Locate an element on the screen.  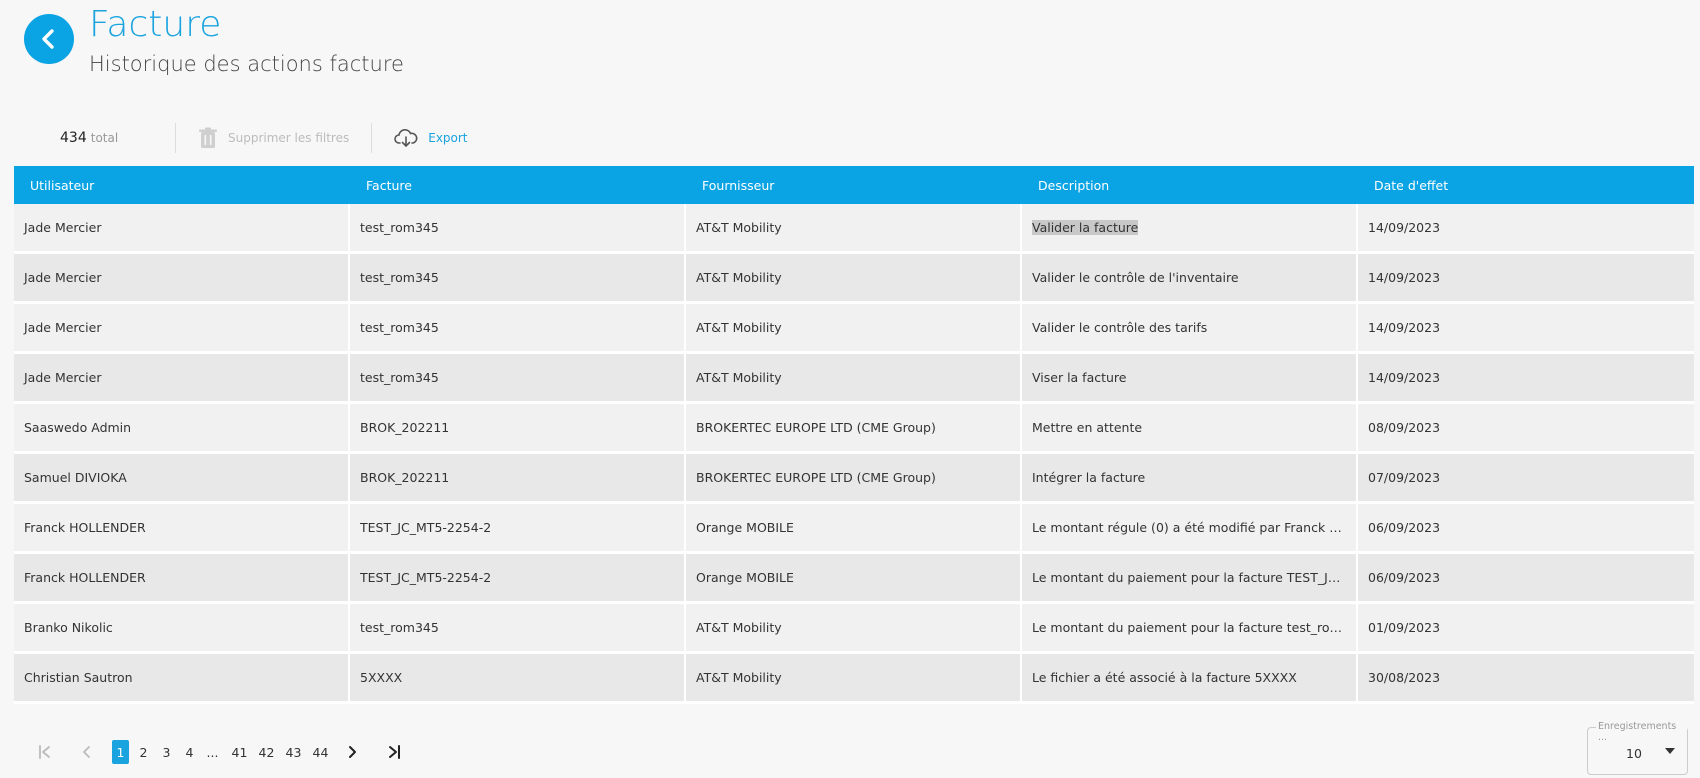
cell-date-effet: 01/09/2023 is located at coordinates (1526, 629).